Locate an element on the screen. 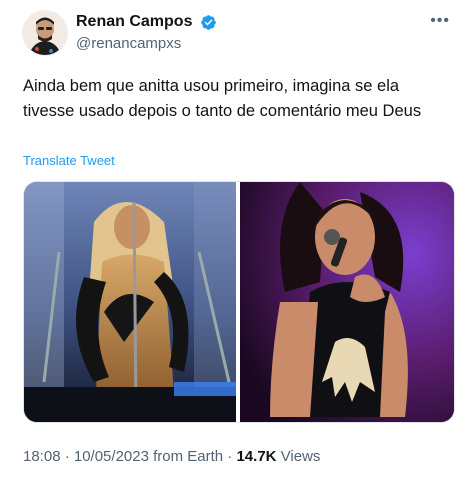 This screenshot has height=478, width=474. views-label: Views is located at coordinates (300, 456).